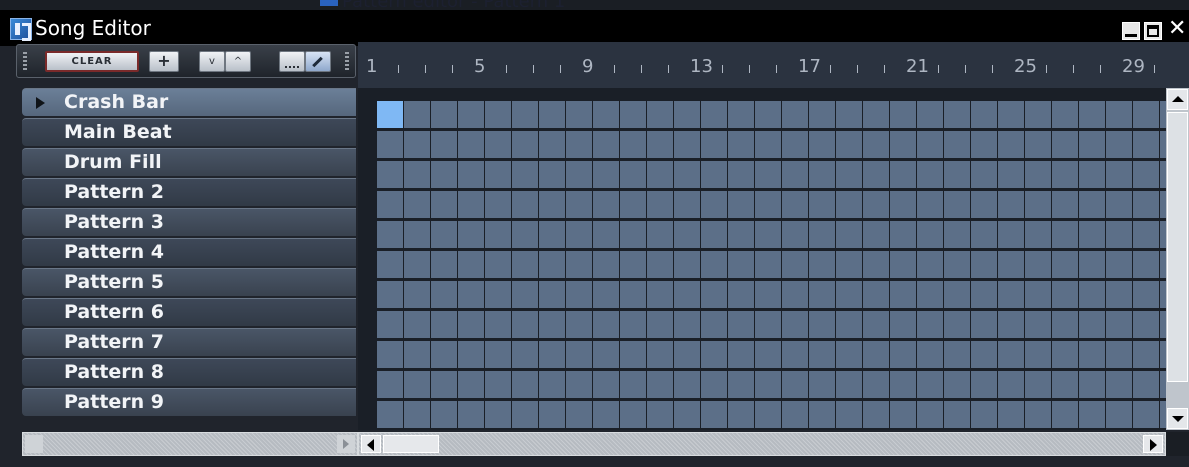 Image resolution: width=1189 pixels, height=467 pixels. I want to click on scroll-up-button, so click(1177, 99).